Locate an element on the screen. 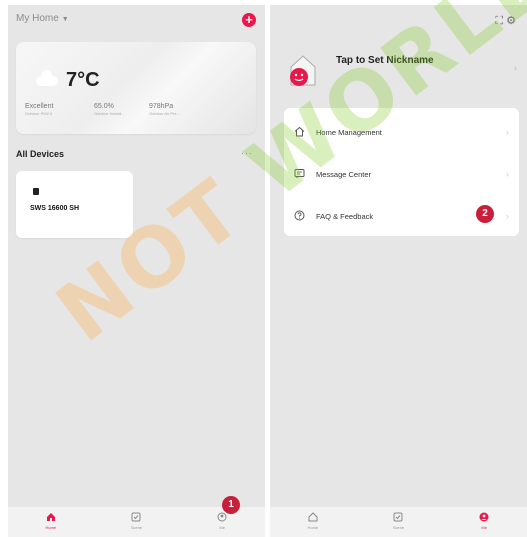  device-icon is located at coordinates (36, 191).